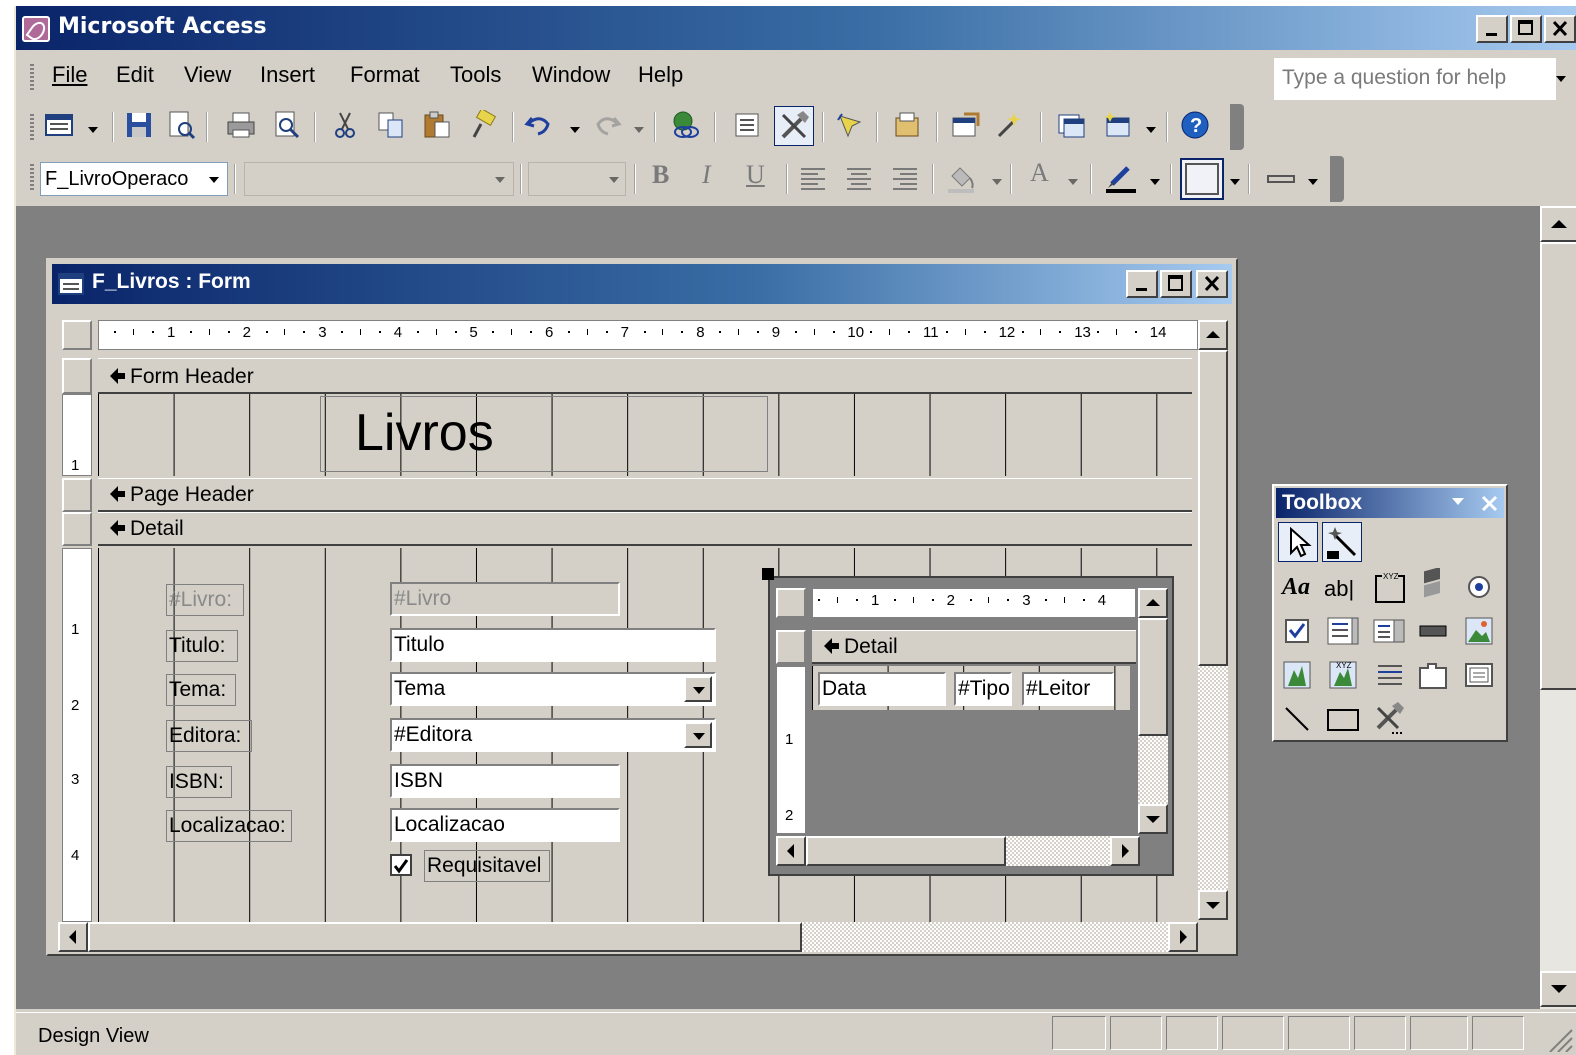 The height and width of the screenshot is (1055, 1576). What do you see at coordinates (1390, 676) in the screenshot?
I see `page-break-tool` at bounding box center [1390, 676].